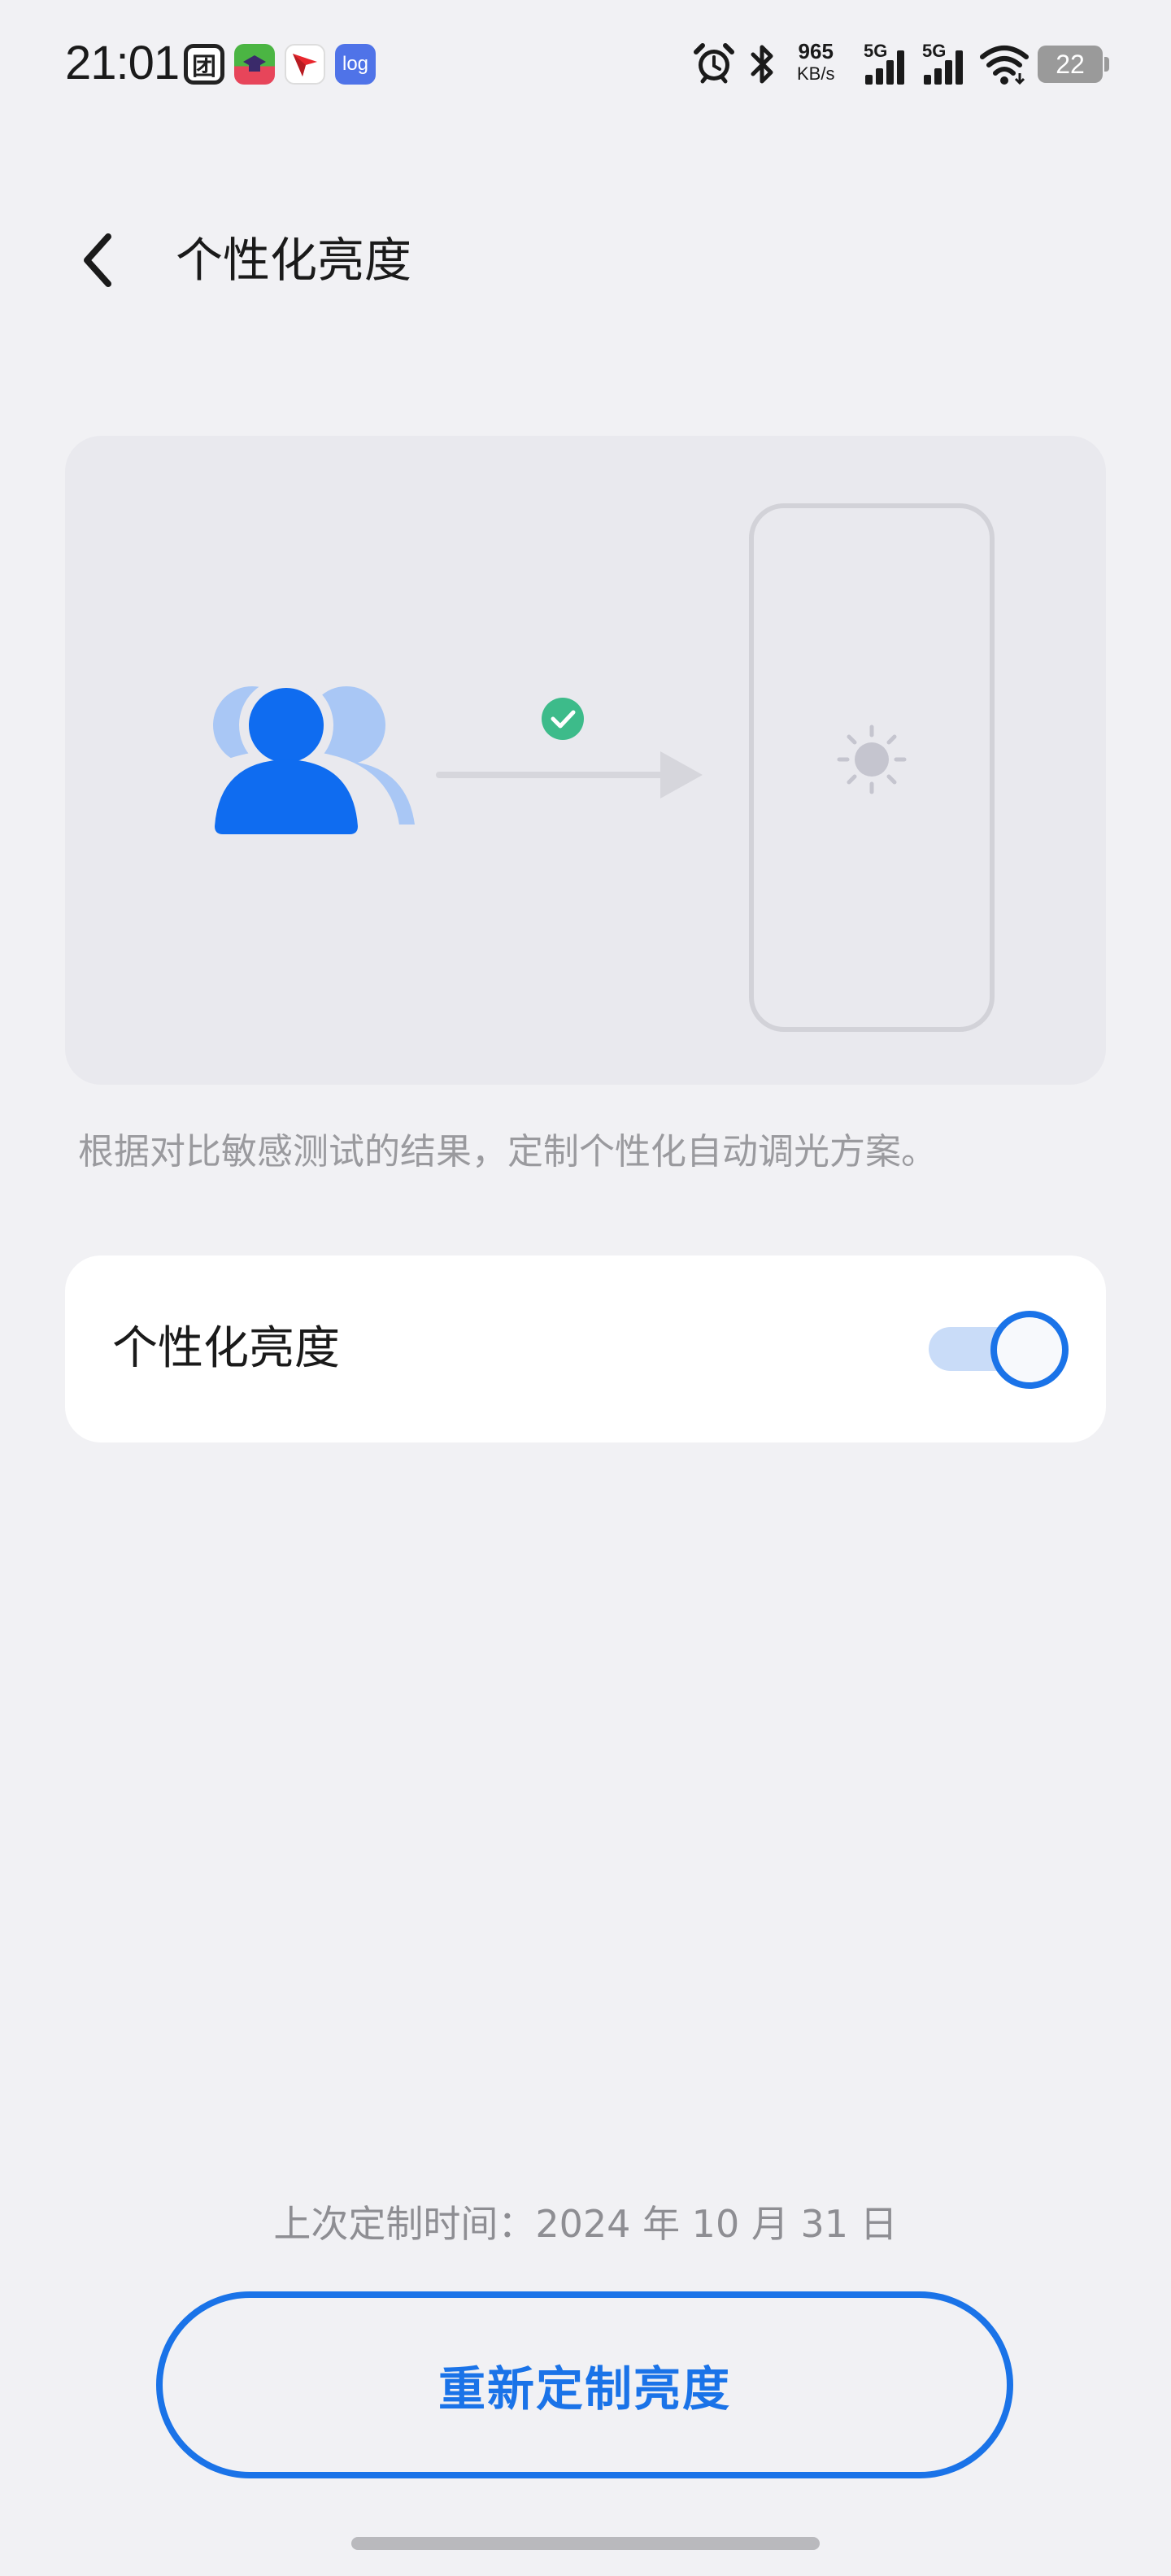 The width and height of the screenshot is (1171, 2576). I want to click on network-speed-unit: KB/s, so click(816, 73).